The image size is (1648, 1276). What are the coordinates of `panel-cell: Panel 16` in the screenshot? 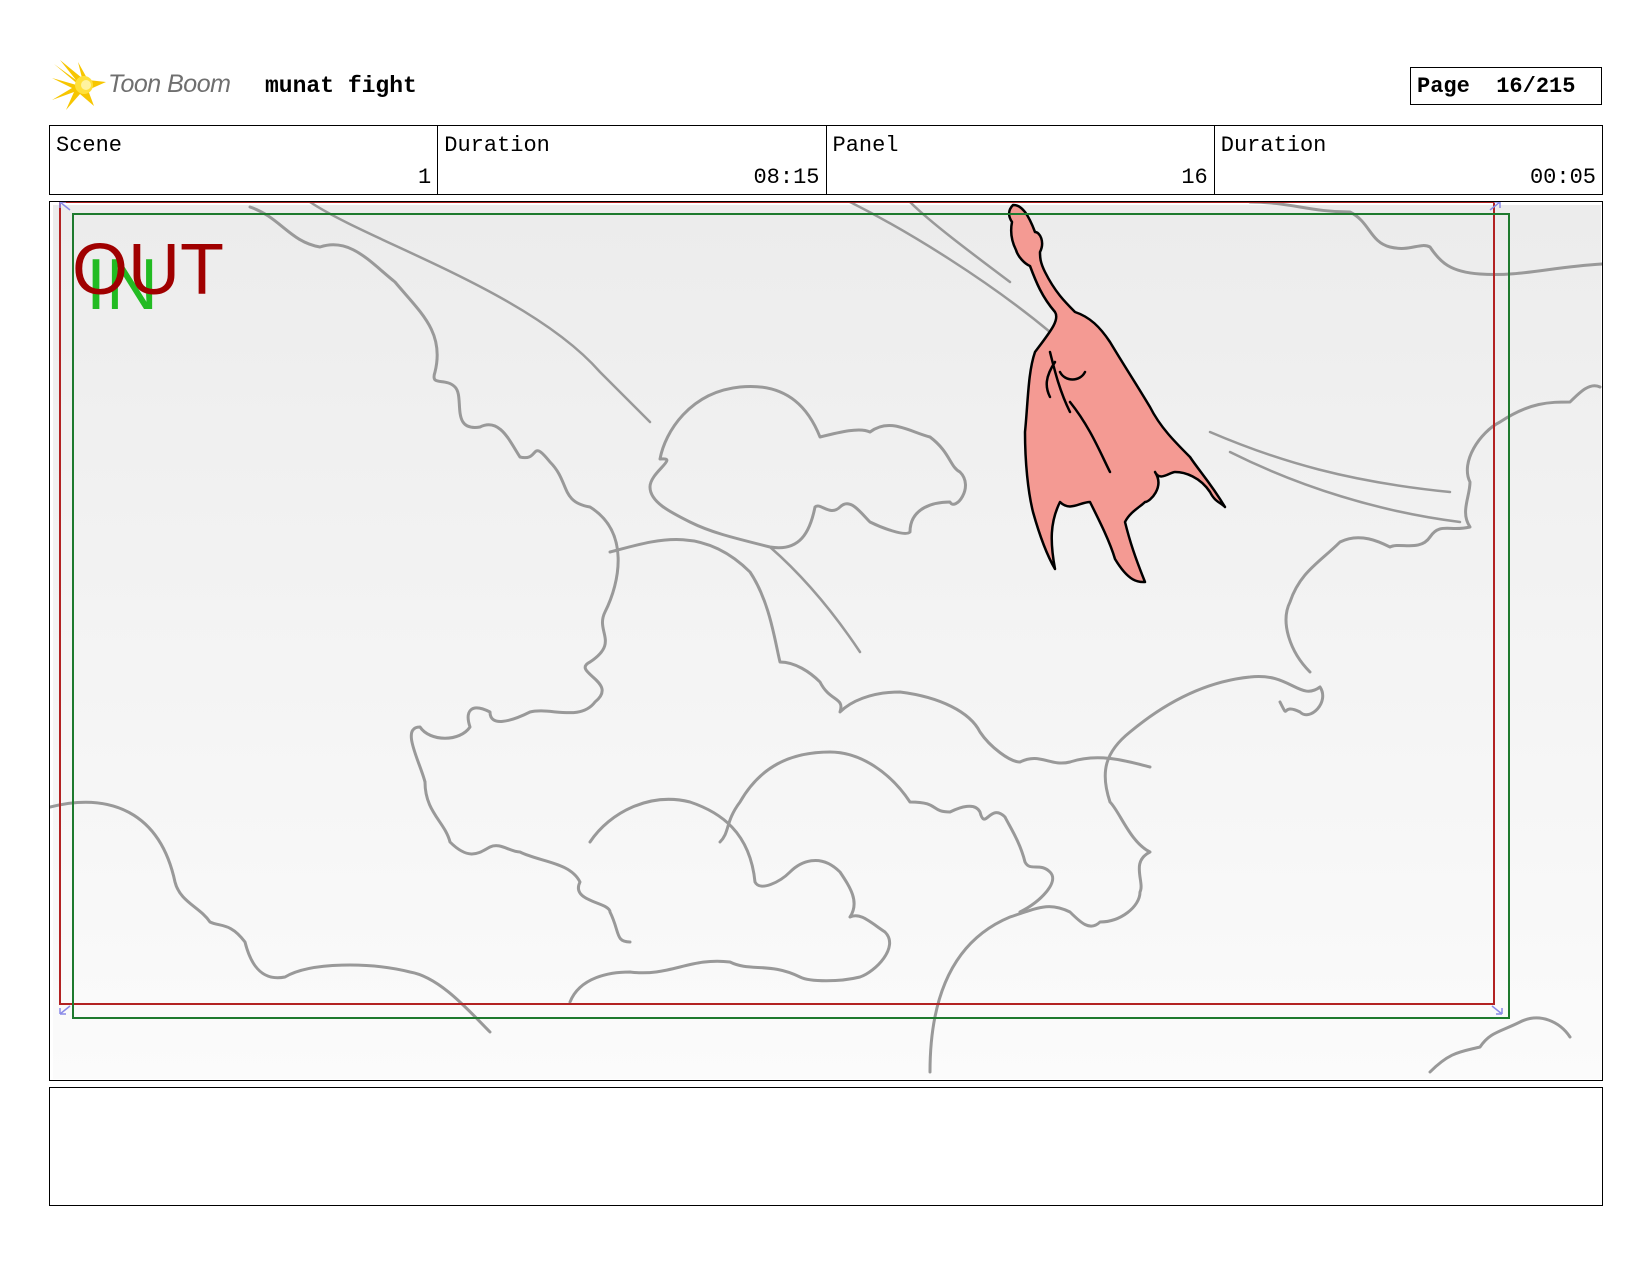 It's located at (1021, 160).